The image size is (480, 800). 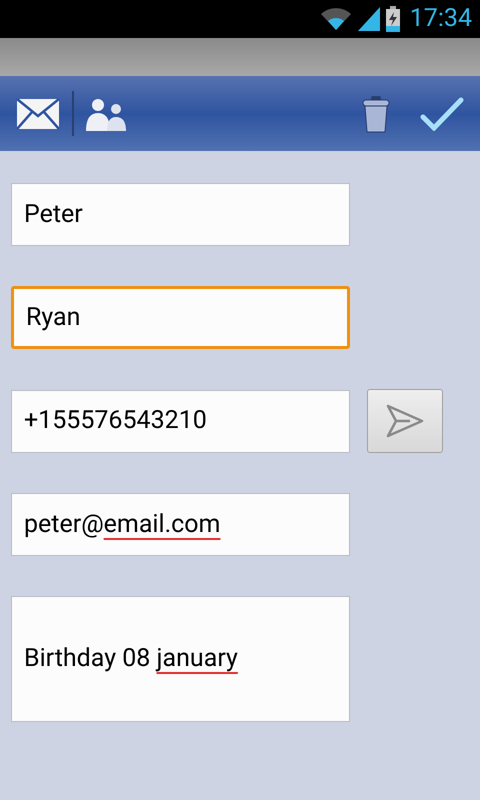 I want to click on wifi-icon, so click(x=336, y=19).